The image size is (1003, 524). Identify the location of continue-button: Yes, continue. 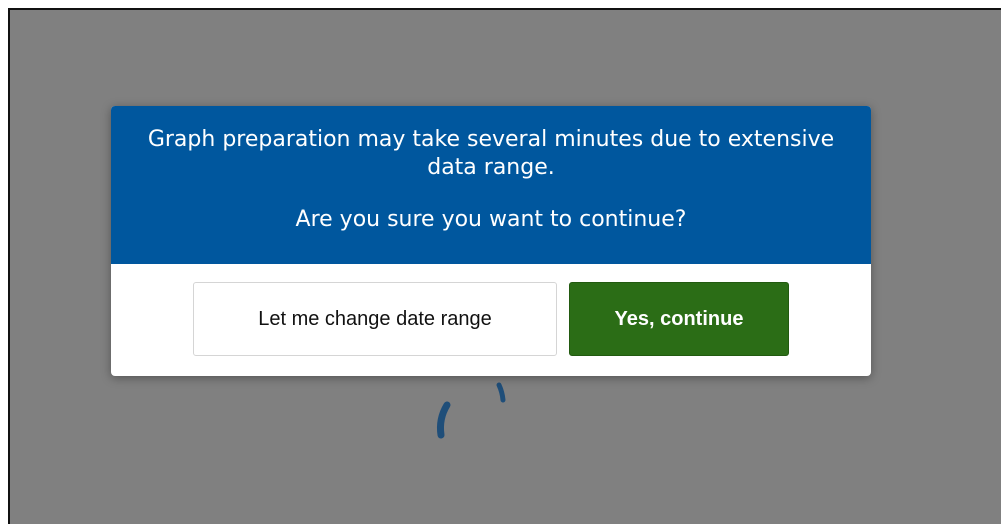
(679, 319).